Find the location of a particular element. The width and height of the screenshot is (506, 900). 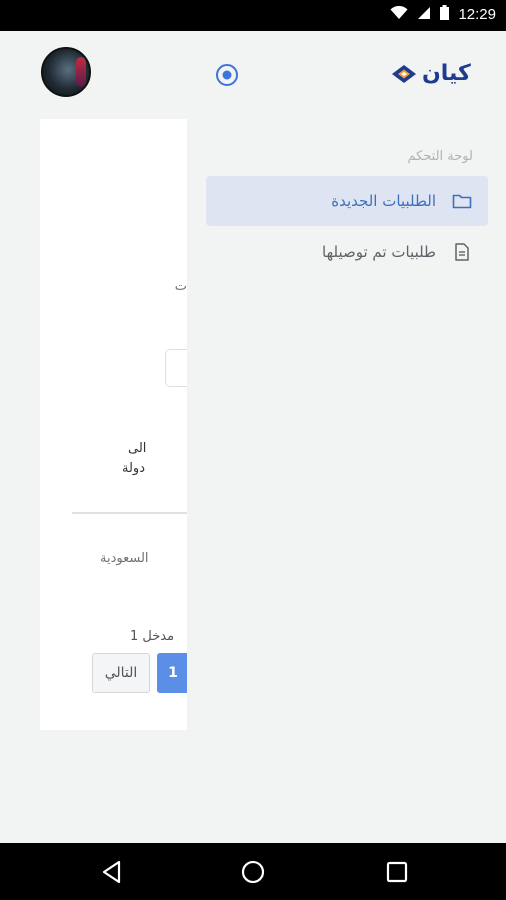

menu-item-delivered-orders: طلبيات تم توصيلها is located at coordinates (347, 252).